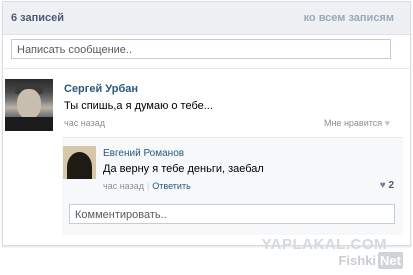 The image size is (413, 275). What do you see at coordinates (391, 185) in the screenshot?
I see `comment-like-count: 2` at bounding box center [391, 185].